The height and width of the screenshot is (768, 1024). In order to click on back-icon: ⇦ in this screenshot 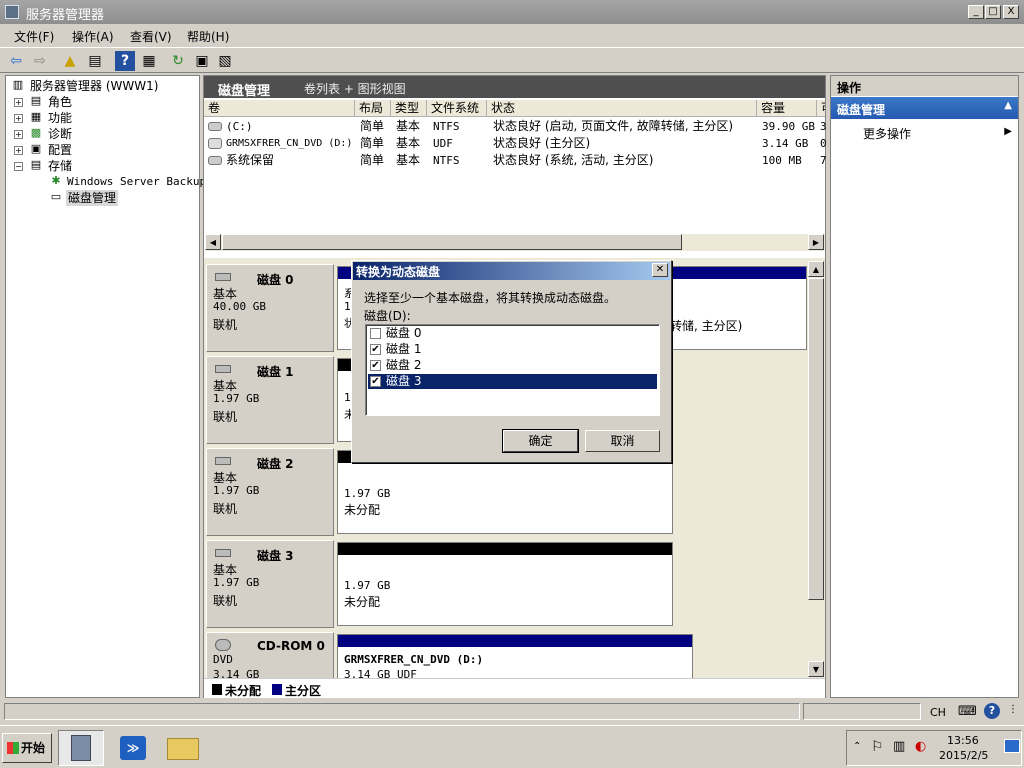, I will do `click(16, 61)`.